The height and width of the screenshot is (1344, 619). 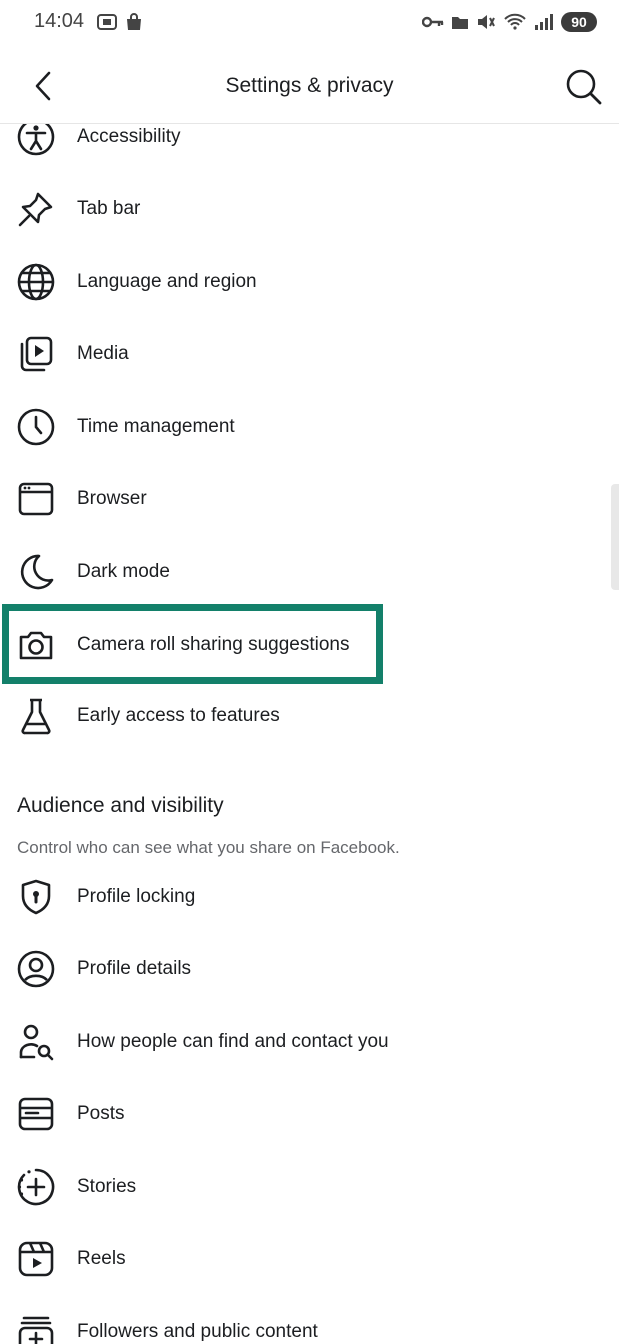 What do you see at coordinates (36, 1114) in the screenshot?
I see `posts-icon` at bounding box center [36, 1114].